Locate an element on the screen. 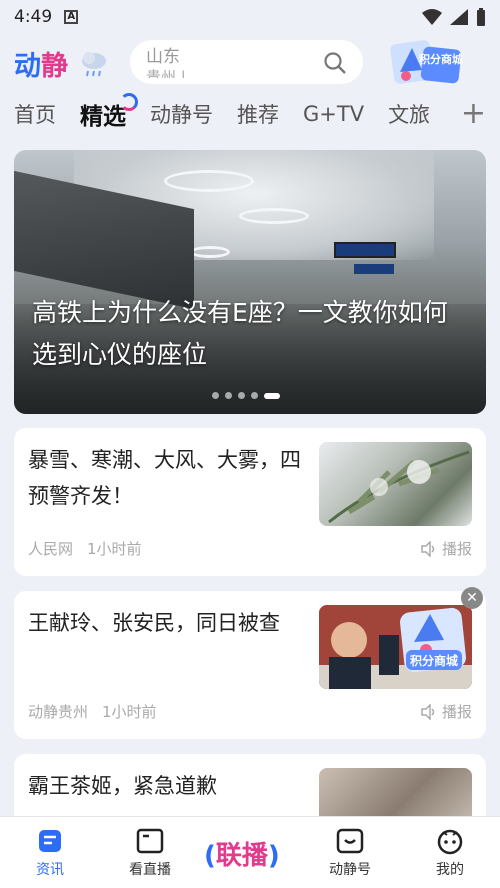 The image size is (500, 888). news-title: 王献玲、张安民，同日被查 is located at coordinates (154, 623).